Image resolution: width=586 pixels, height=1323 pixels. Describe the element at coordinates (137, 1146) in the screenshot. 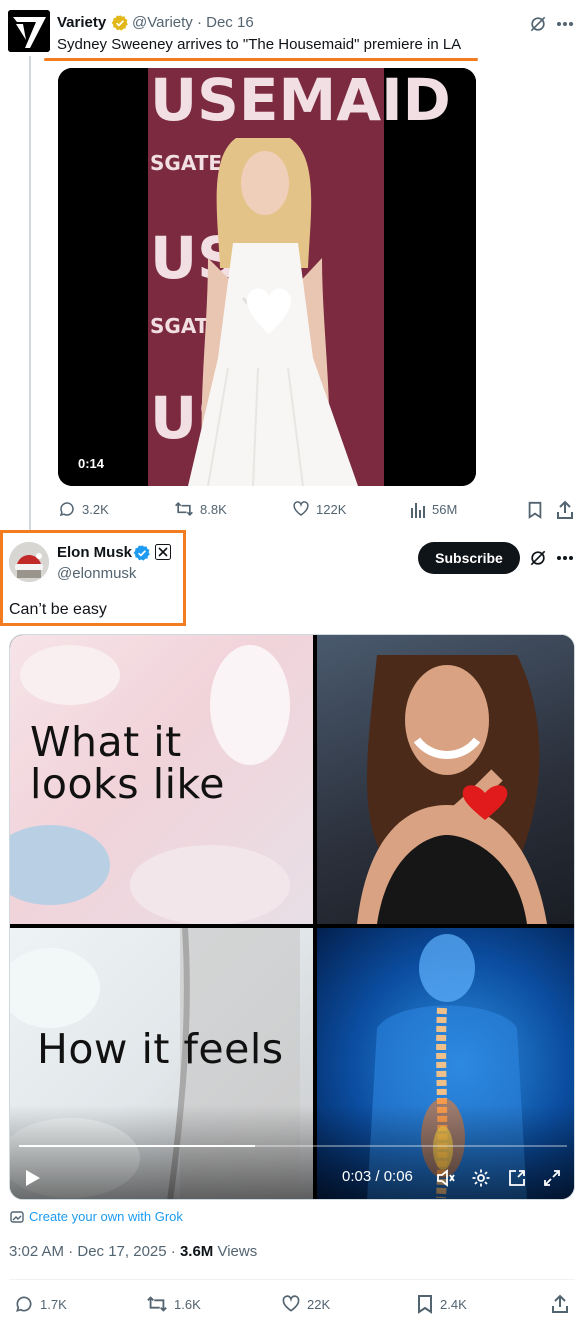

I see `video-progress-fill` at that location.